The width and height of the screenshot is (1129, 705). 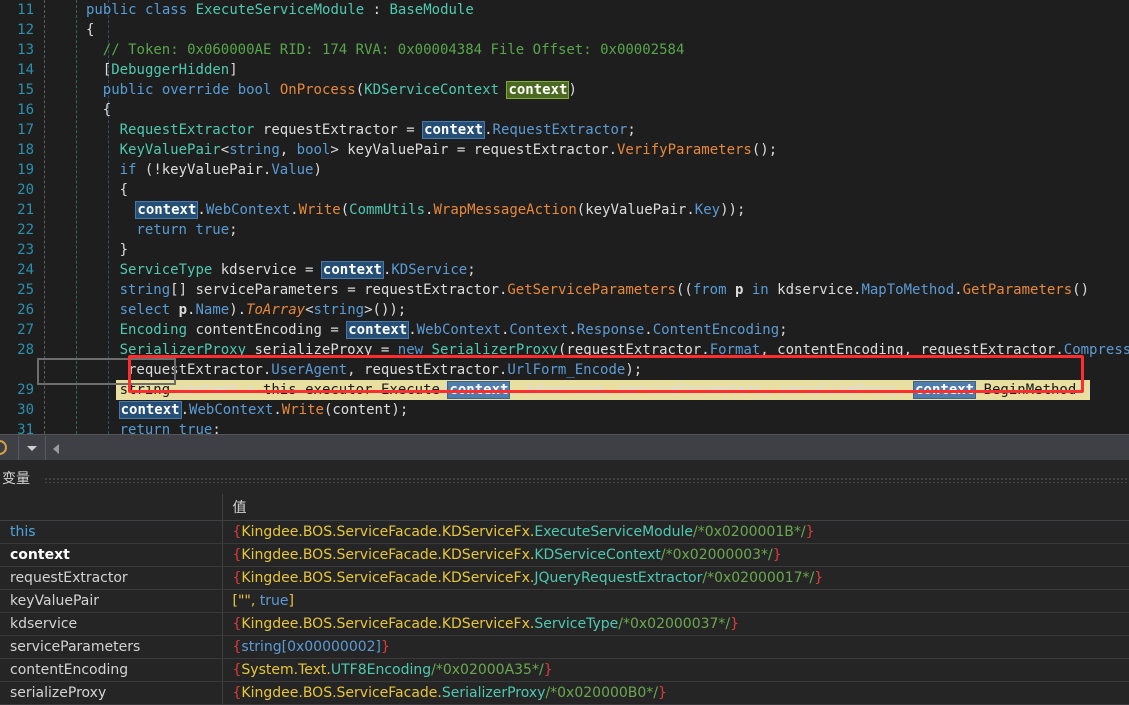 I want to click on line-number: 23, so click(x=25, y=250).